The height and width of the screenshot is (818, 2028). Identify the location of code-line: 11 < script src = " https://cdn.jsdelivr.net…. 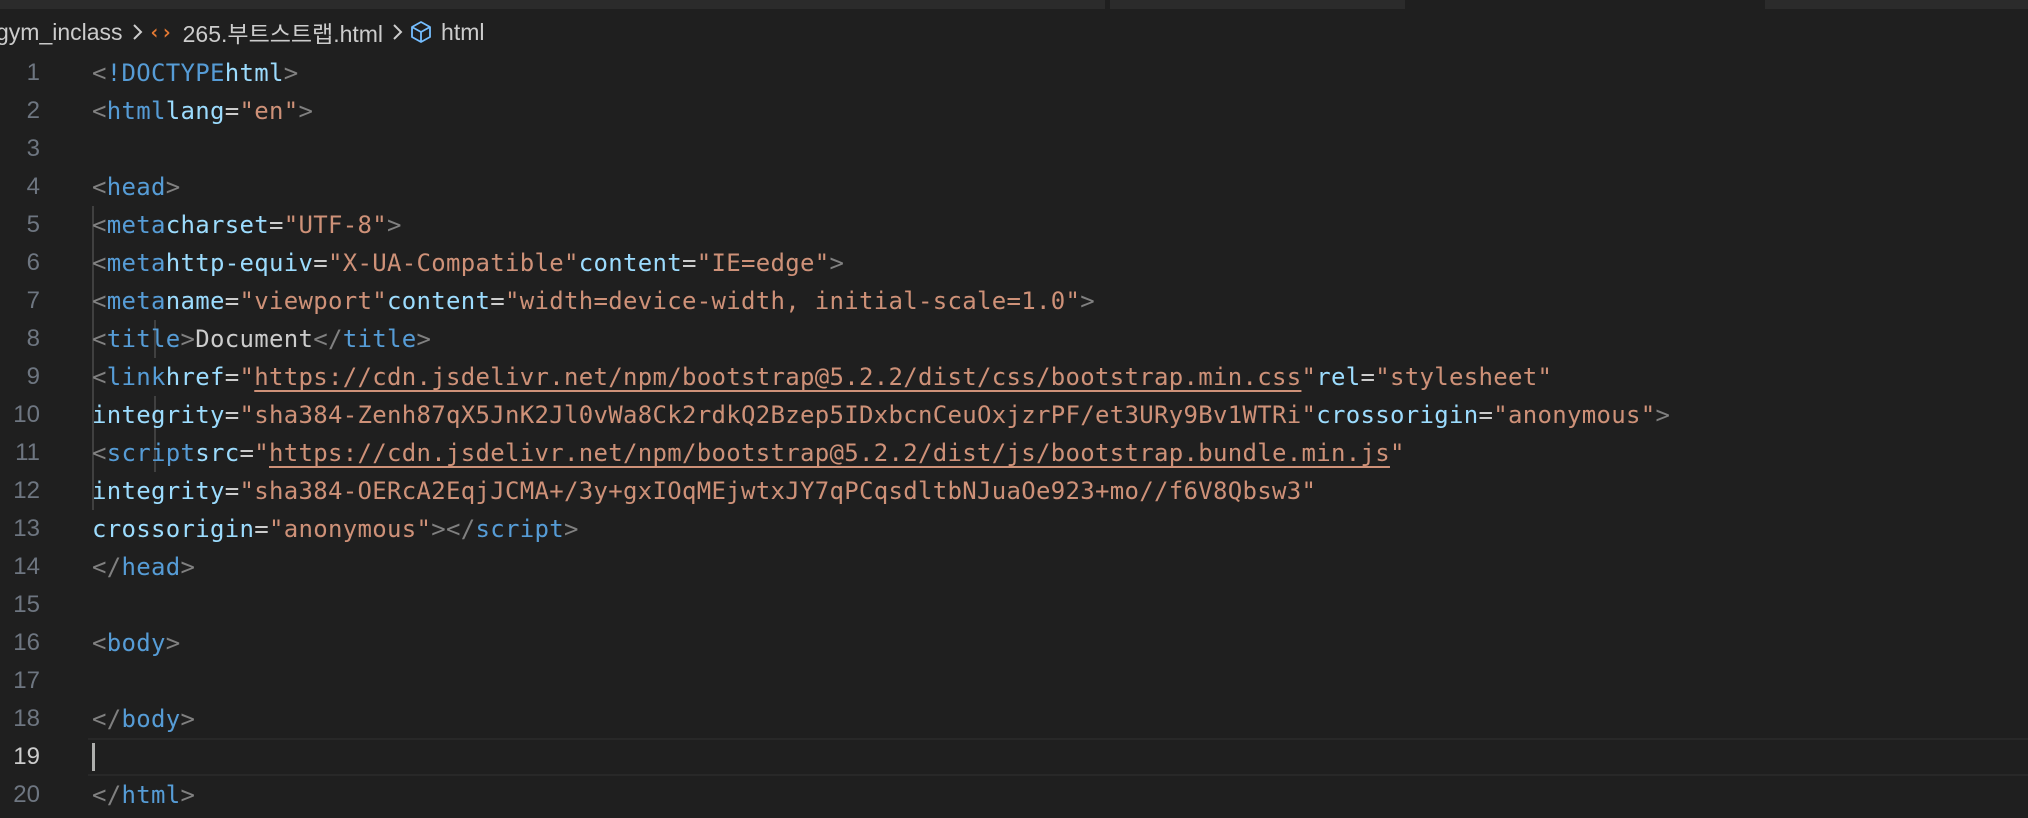
(1014, 453).